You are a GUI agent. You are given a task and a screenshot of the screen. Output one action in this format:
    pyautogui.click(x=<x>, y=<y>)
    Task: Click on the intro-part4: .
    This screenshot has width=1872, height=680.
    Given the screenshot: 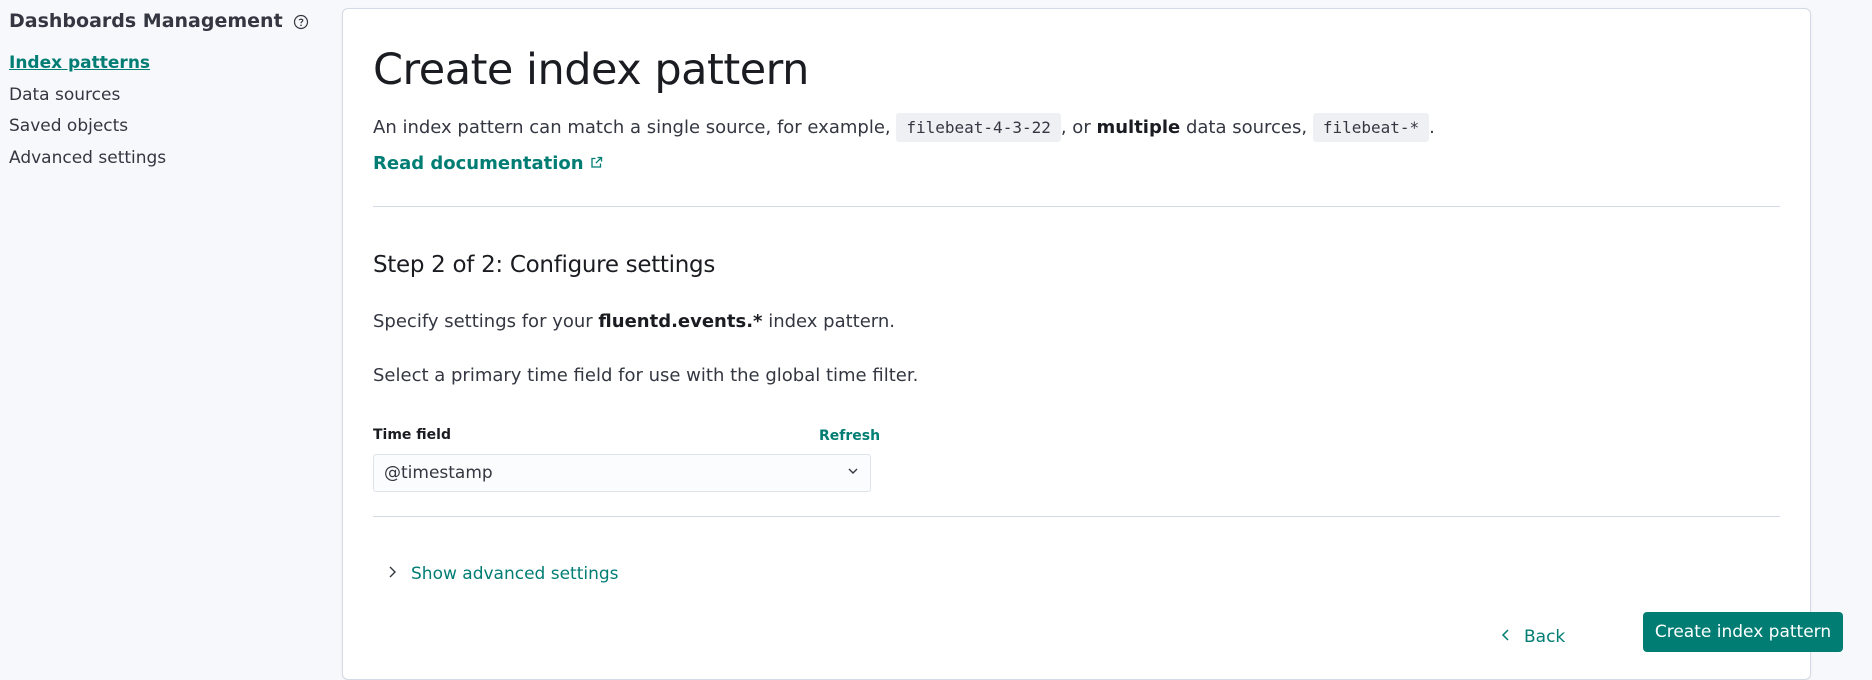 What is the action you would take?
    pyautogui.click(x=1432, y=127)
    